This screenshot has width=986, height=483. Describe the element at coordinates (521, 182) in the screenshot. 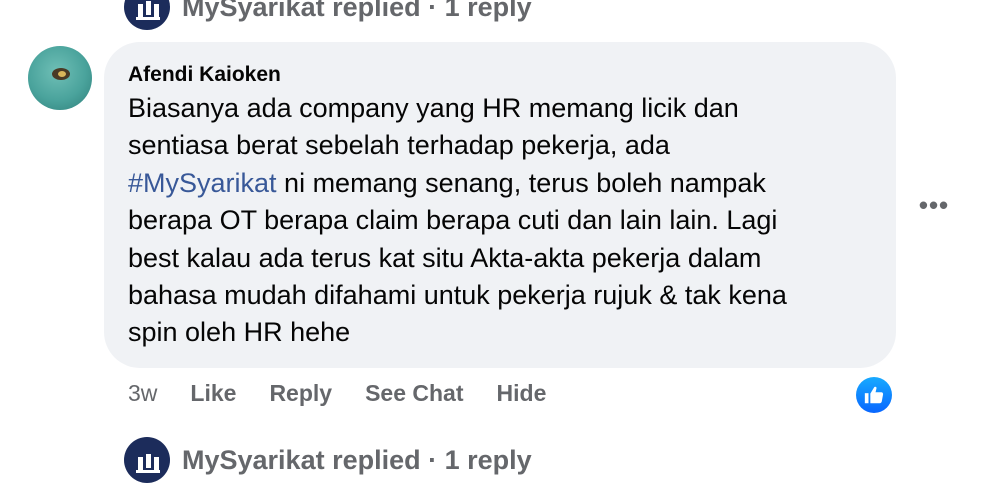

I see `comment-line: ni memang senang, terus boleh nampak` at that location.